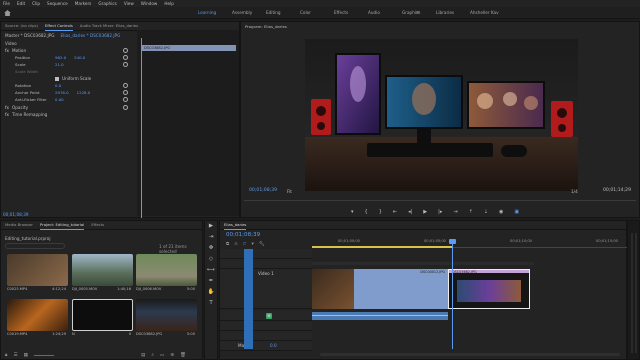 This screenshot has width=640, height=360. Describe the element at coordinates (152, 355) in the screenshot. I see `find-icon: ⌕` at that location.